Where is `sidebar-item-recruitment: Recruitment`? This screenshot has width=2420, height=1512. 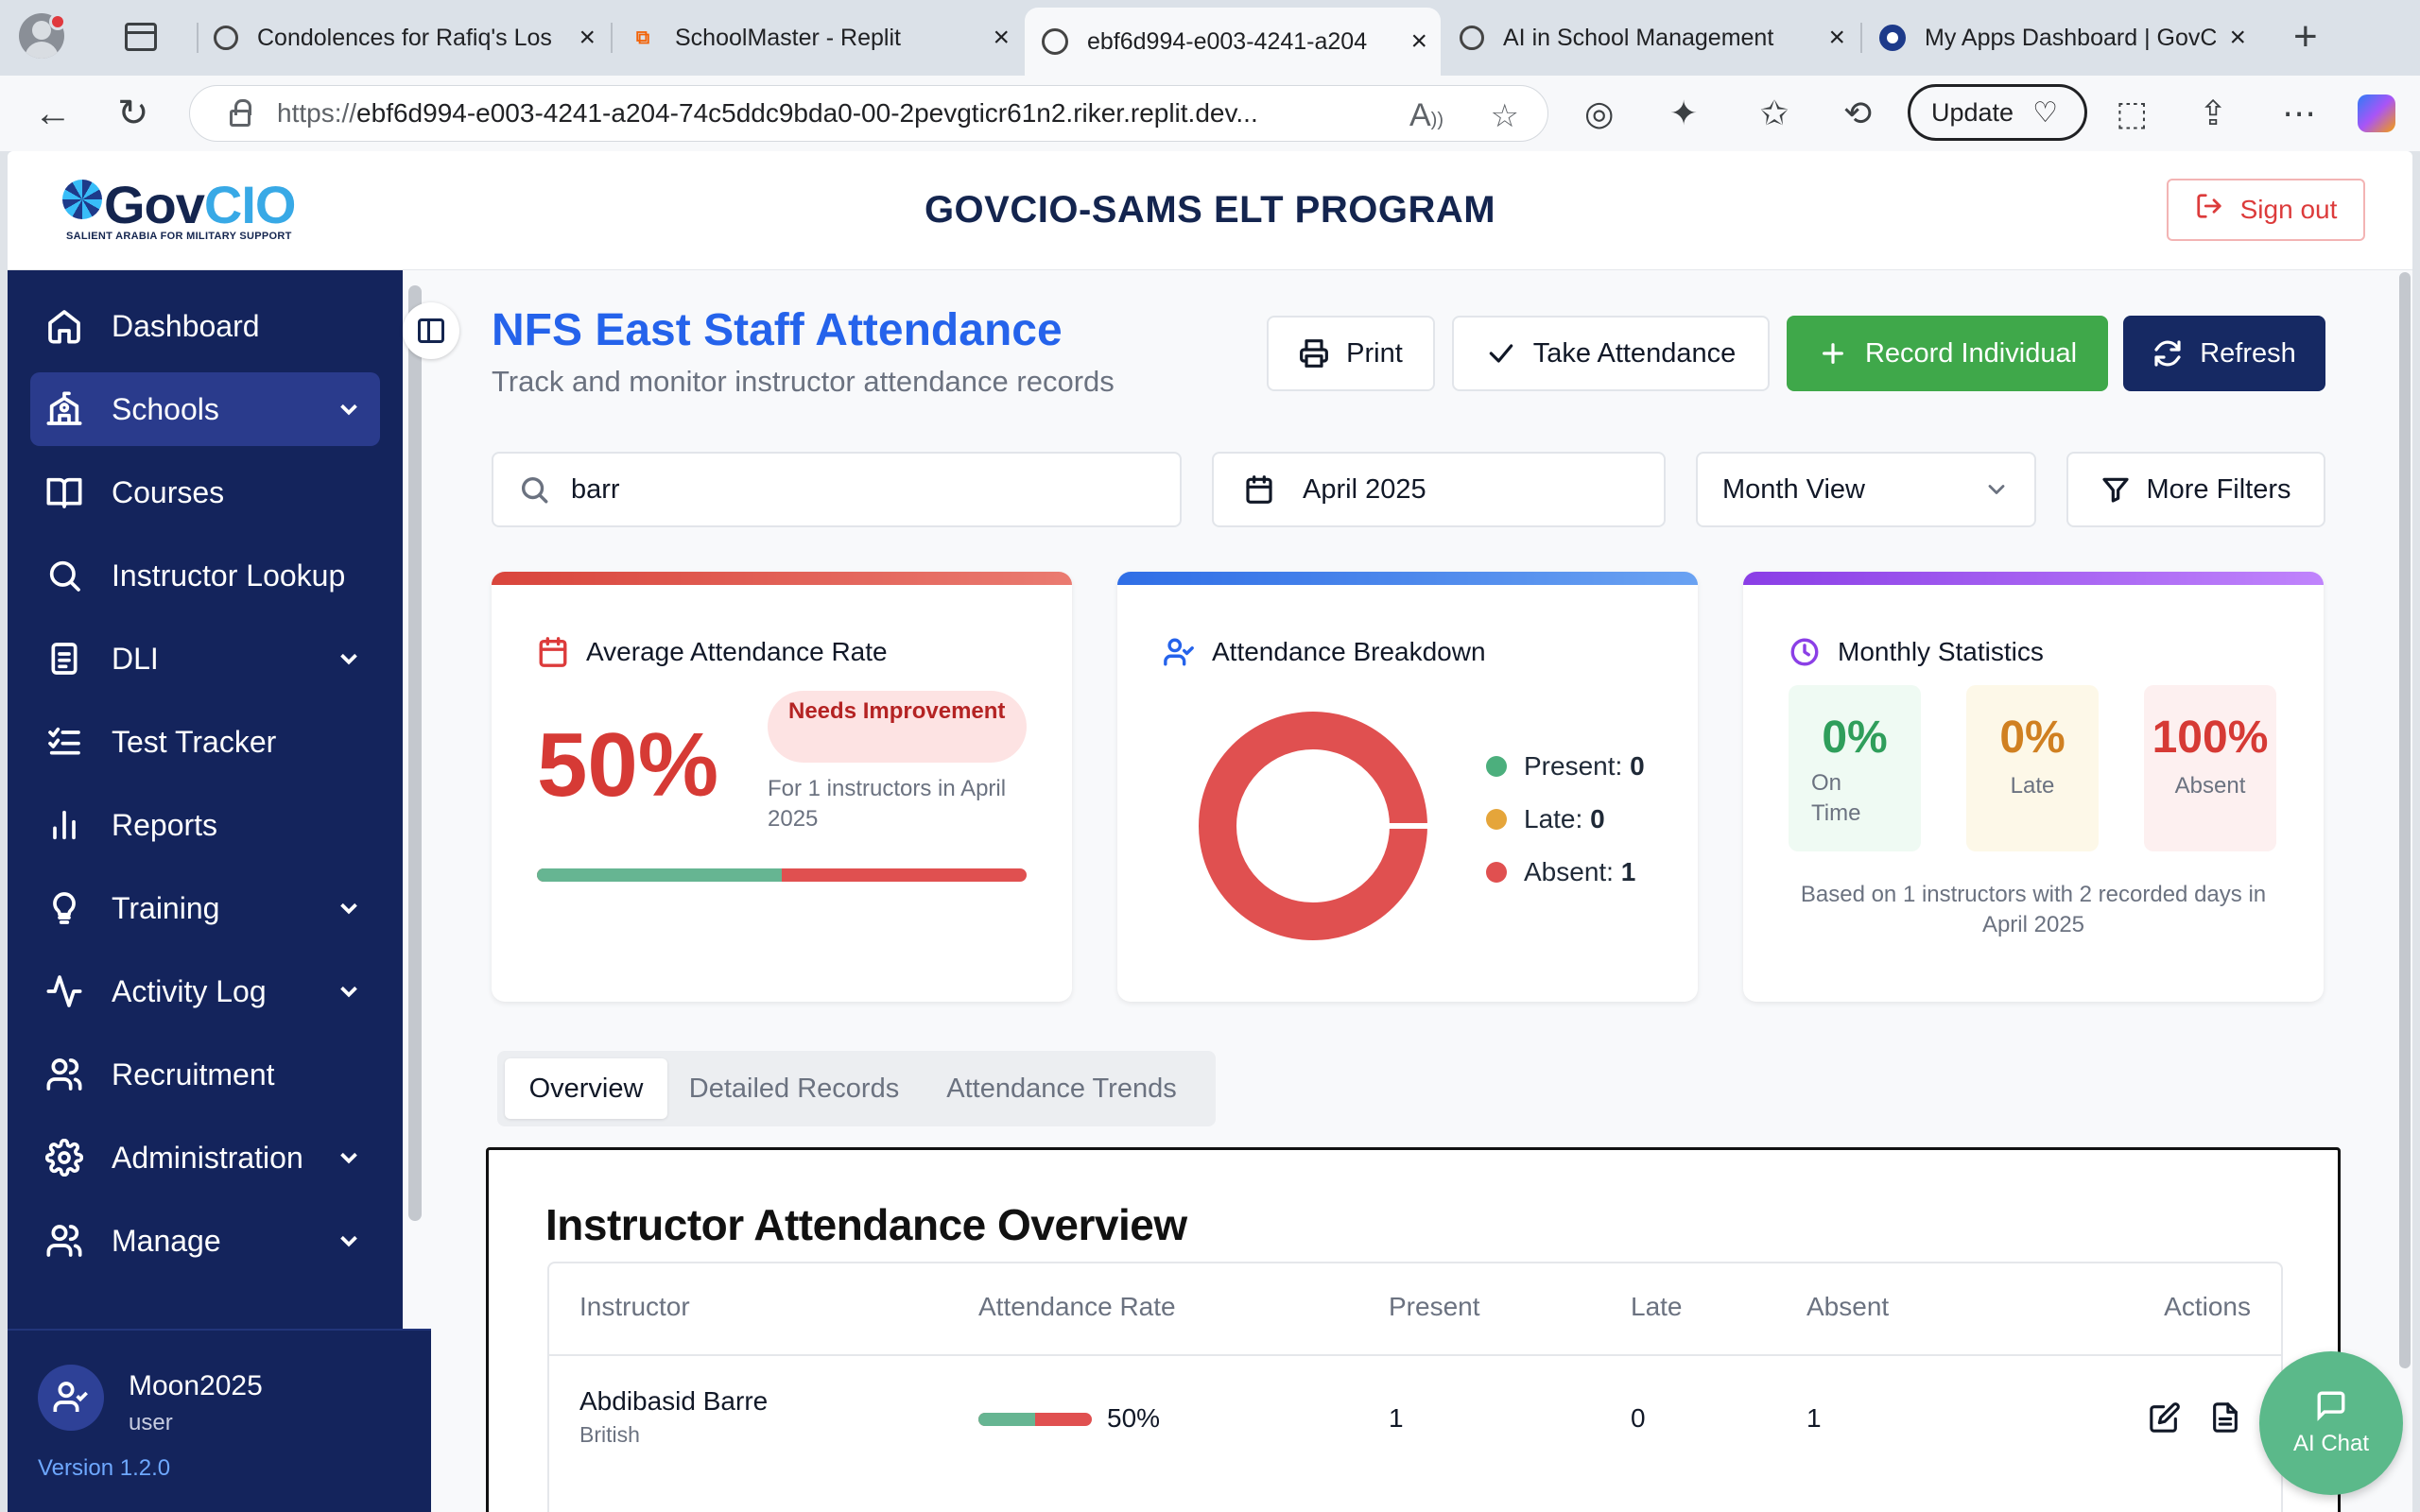
sidebar-item-recruitment: Recruitment is located at coordinates (205, 1074).